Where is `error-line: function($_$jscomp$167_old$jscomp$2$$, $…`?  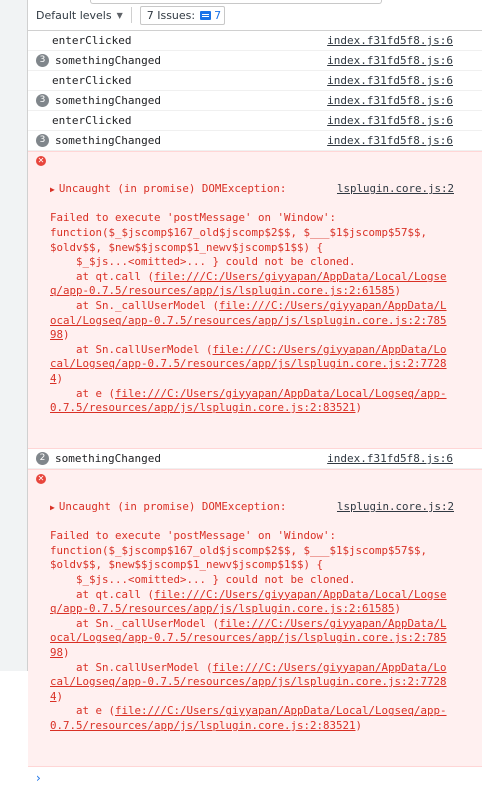
error-line: function($_$jscomp$167_old$jscomp$2$$, $… is located at coordinates (239, 232).